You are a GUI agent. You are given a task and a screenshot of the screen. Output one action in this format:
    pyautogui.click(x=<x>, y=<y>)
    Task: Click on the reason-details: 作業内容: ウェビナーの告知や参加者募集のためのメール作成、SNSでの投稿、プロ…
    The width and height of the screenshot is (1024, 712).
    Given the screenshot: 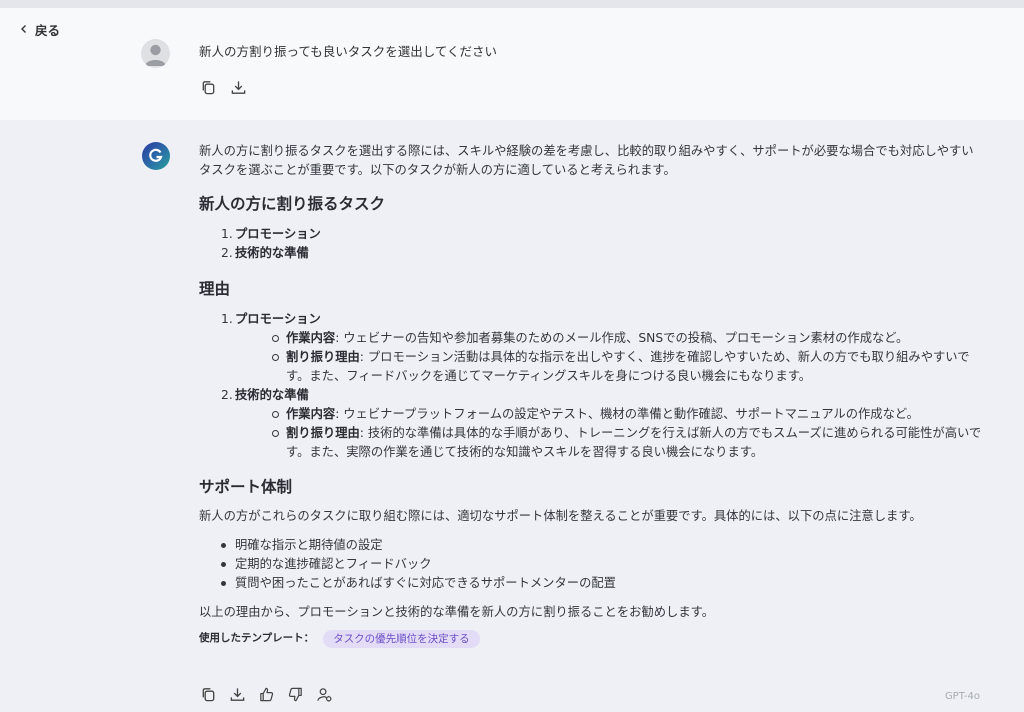 What is the action you would take?
    pyautogui.click(x=602, y=357)
    